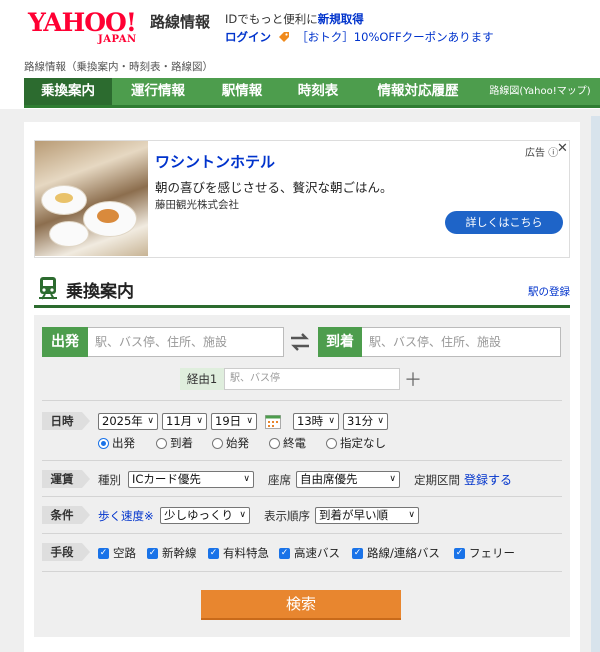  I want to click on radio-last-train: 終電, so click(287, 443).